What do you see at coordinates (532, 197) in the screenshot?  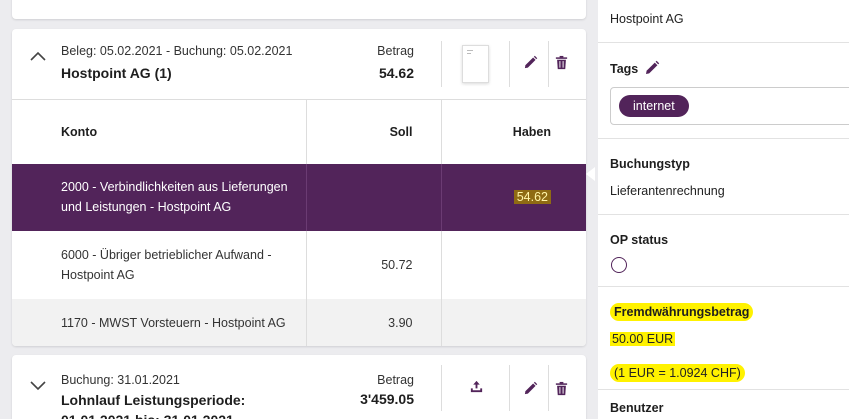 I see `highlighted-amount: 54.62` at bounding box center [532, 197].